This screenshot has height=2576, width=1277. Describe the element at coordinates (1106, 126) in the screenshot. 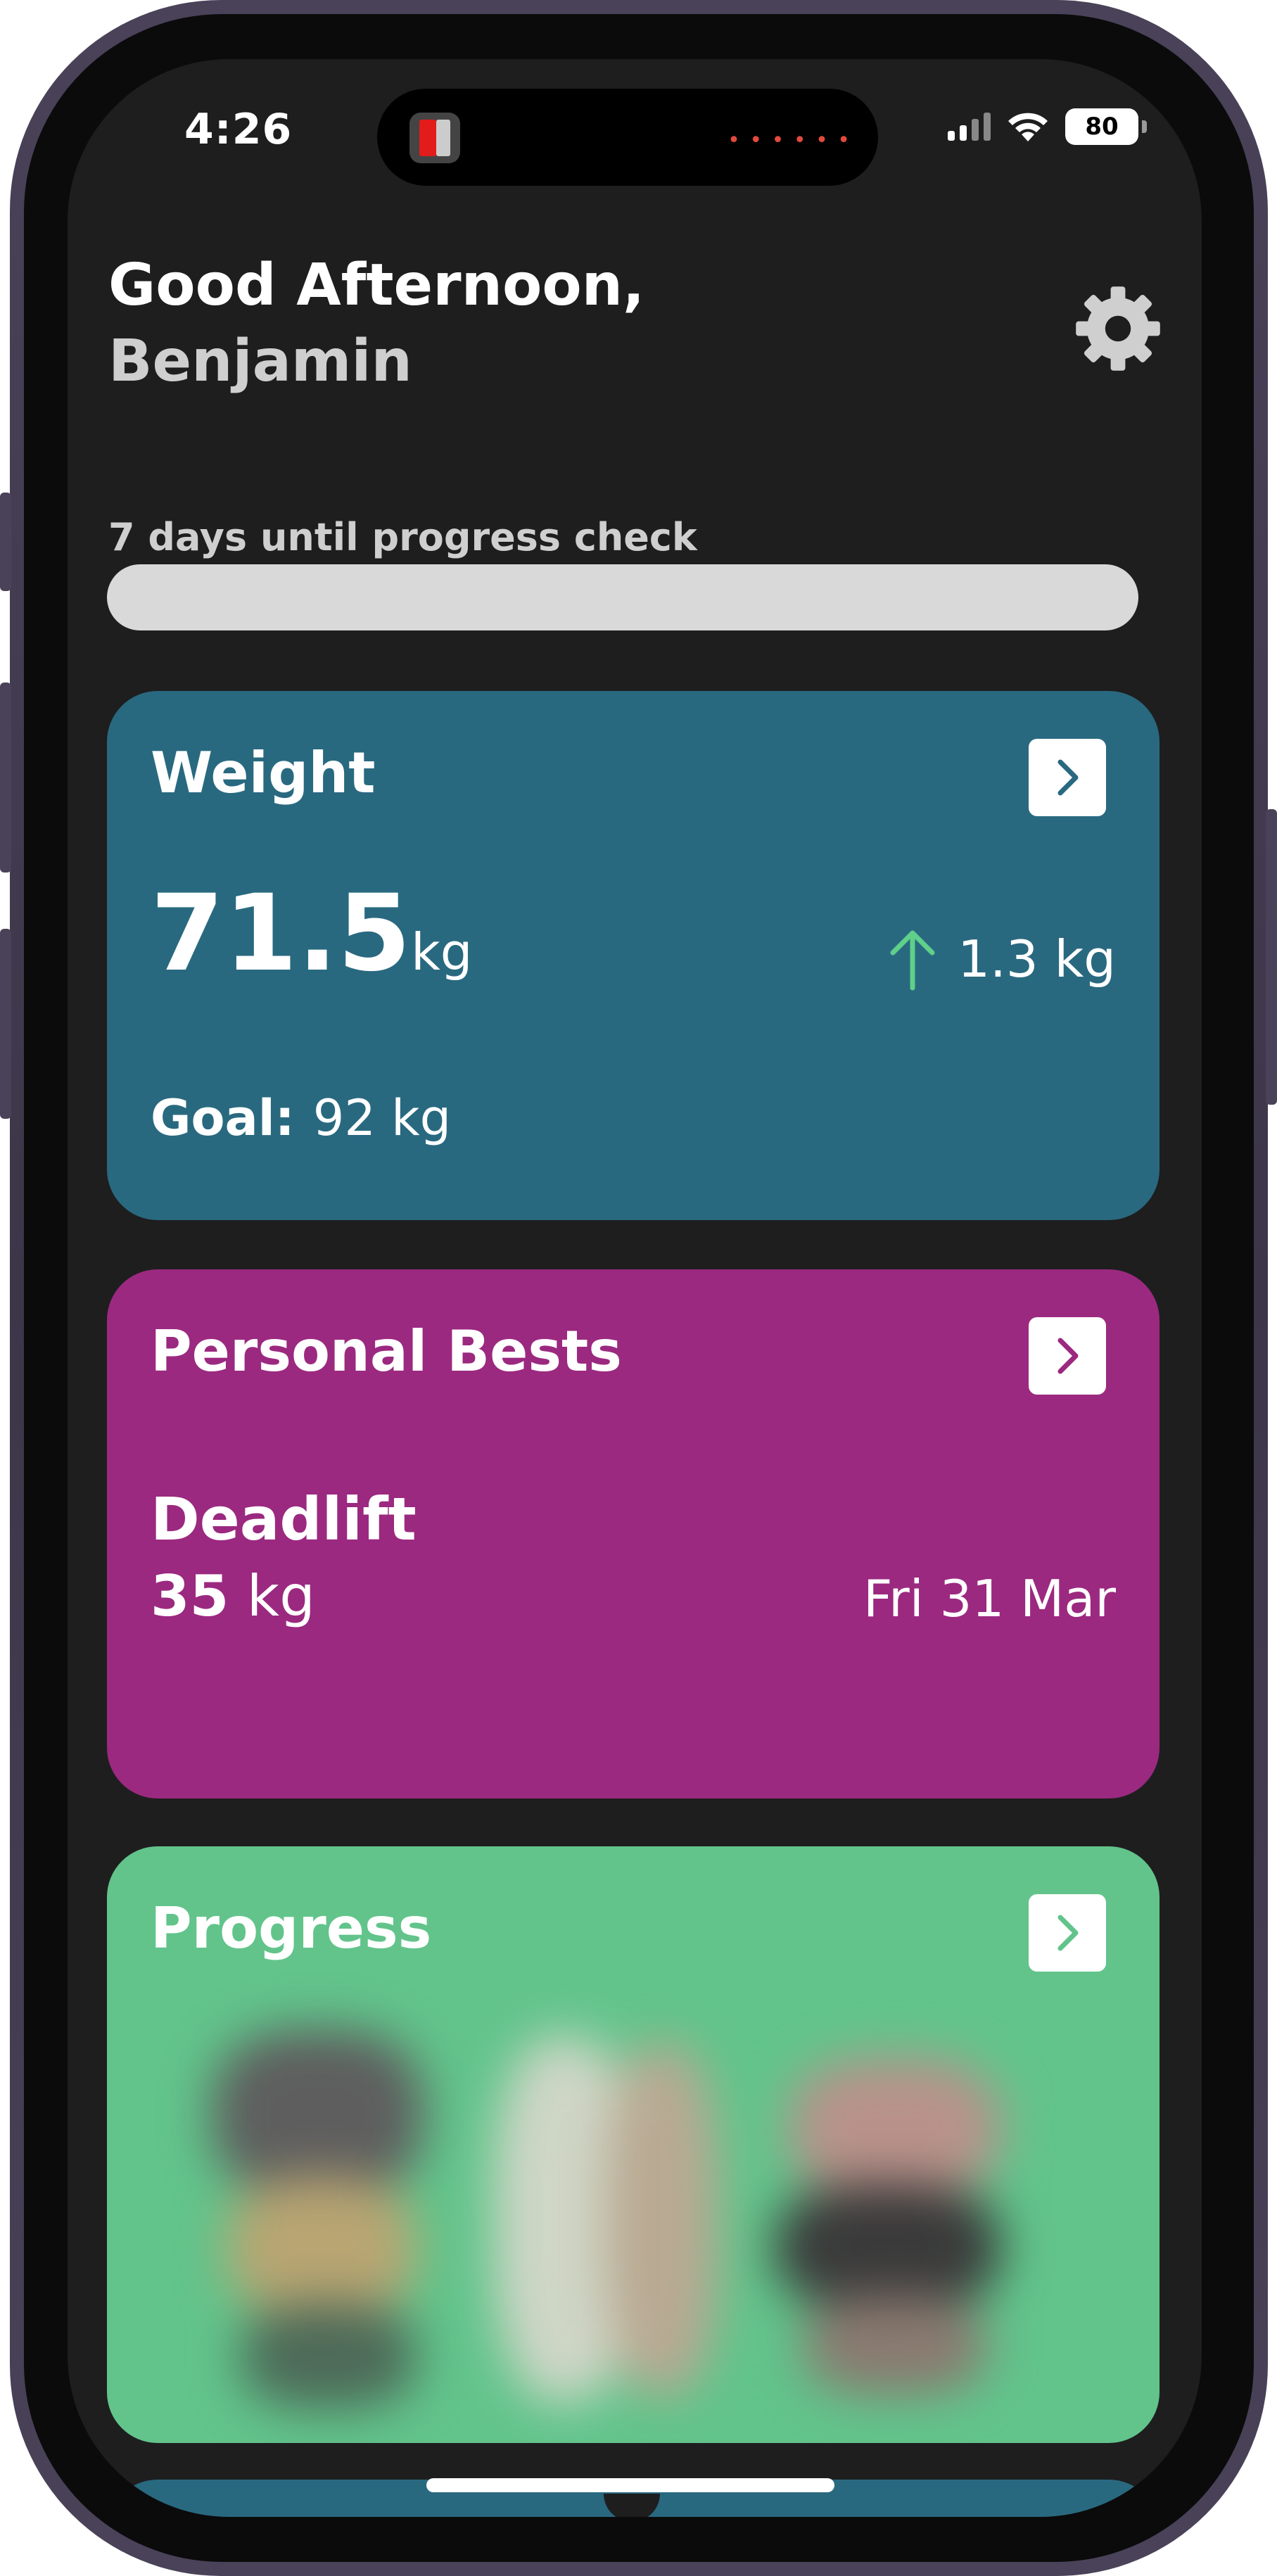

I see `battery-icon: 80` at that location.